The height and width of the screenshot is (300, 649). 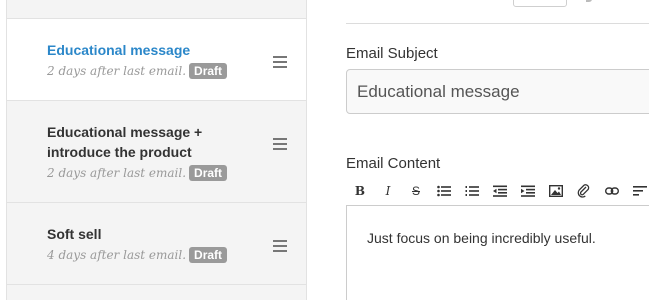 What do you see at coordinates (612, 191) in the screenshot?
I see `link-icon` at bounding box center [612, 191].